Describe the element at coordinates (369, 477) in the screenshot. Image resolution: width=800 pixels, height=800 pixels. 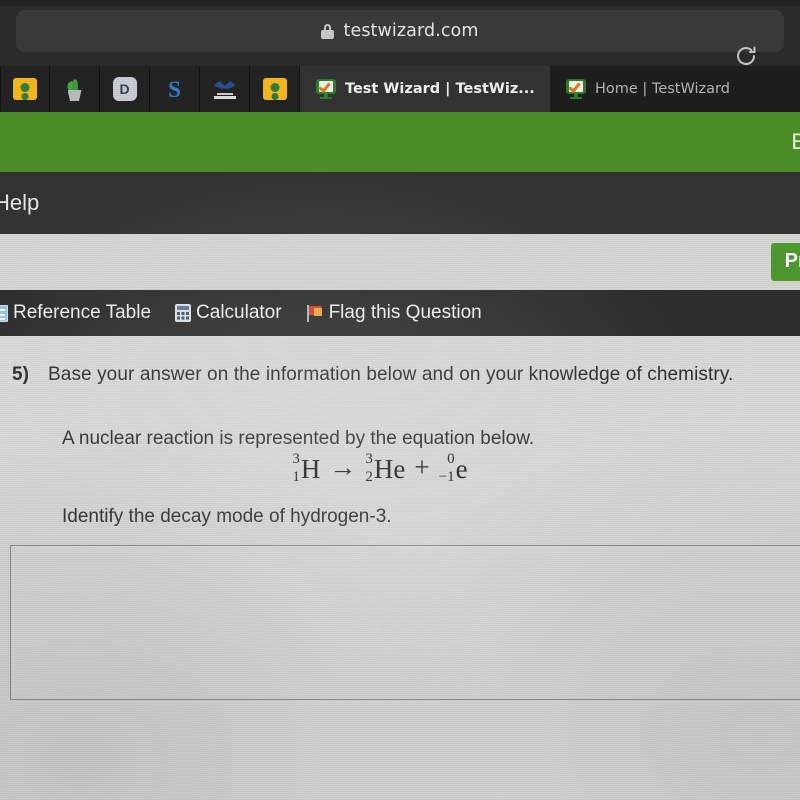
I see `product1-subscript: 2` at that location.